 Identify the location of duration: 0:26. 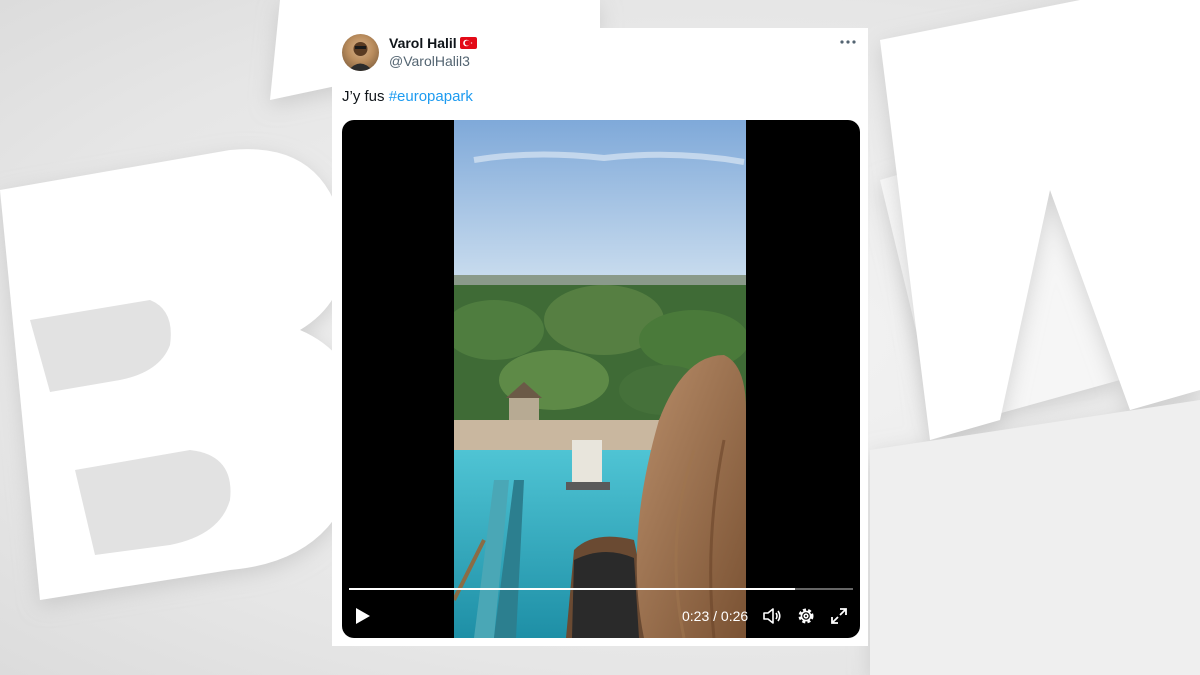
(734, 616).